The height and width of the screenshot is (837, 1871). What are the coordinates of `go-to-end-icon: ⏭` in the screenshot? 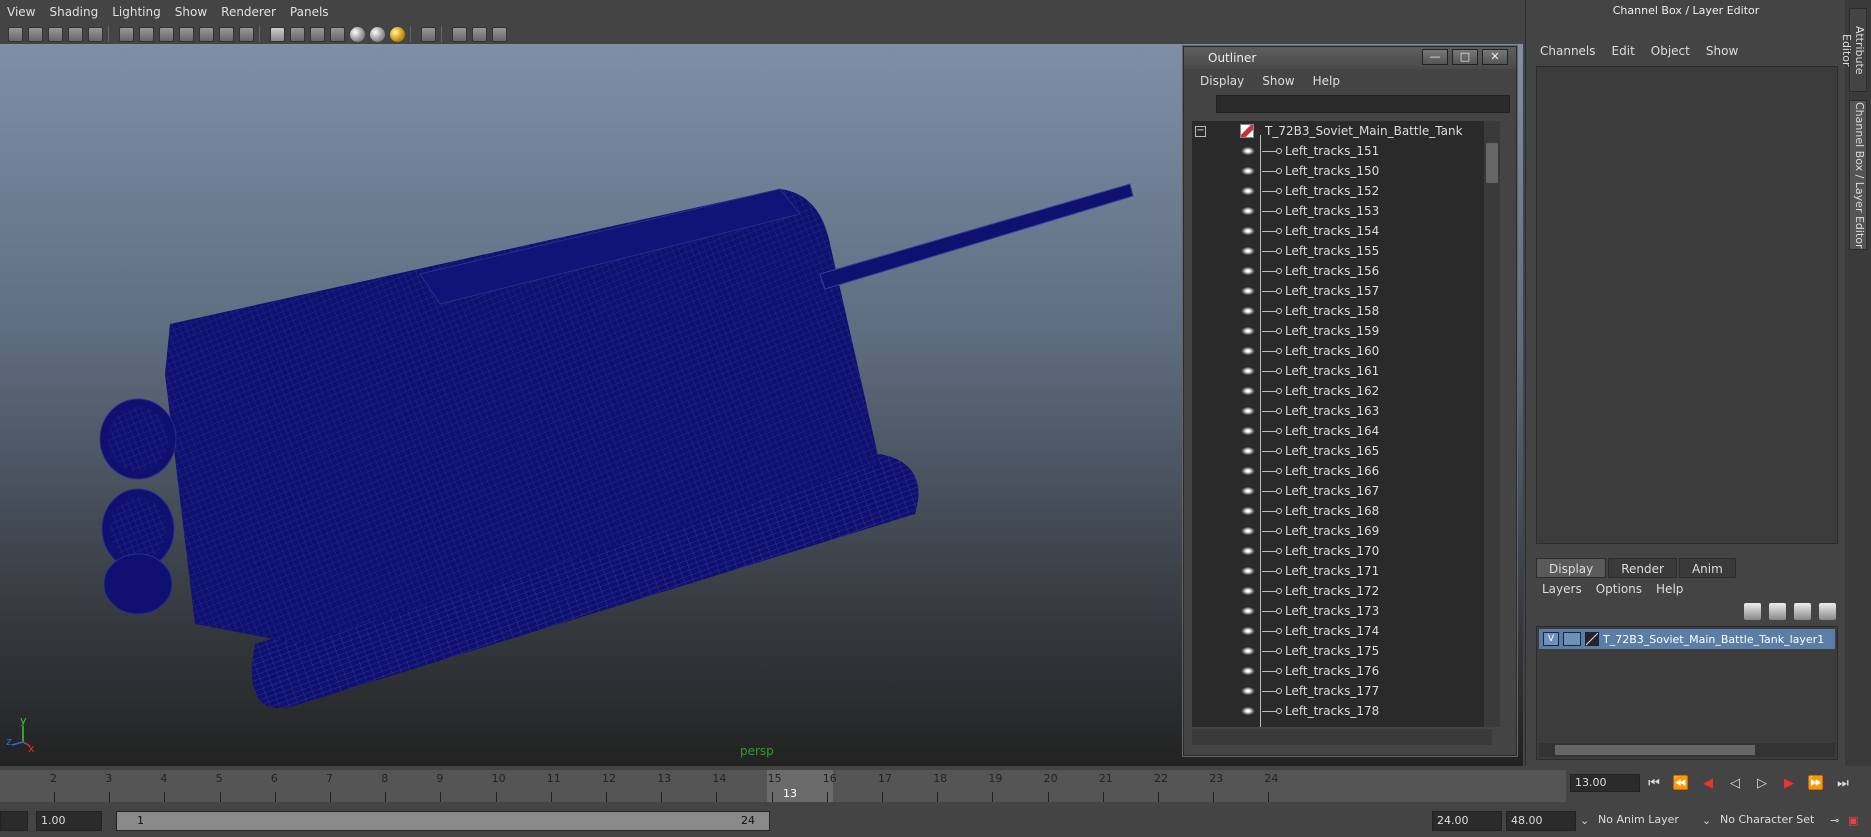 It's located at (1843, 784).